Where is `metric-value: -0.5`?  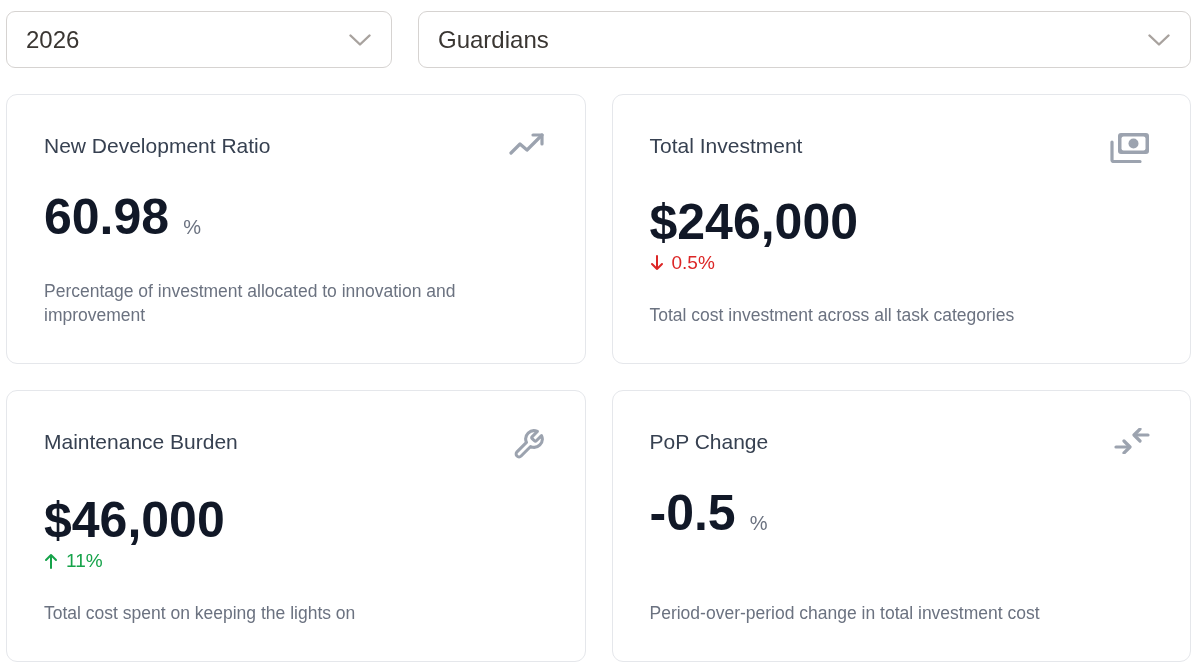 metric-value: -0.5 is located at coordinates (692, 513).